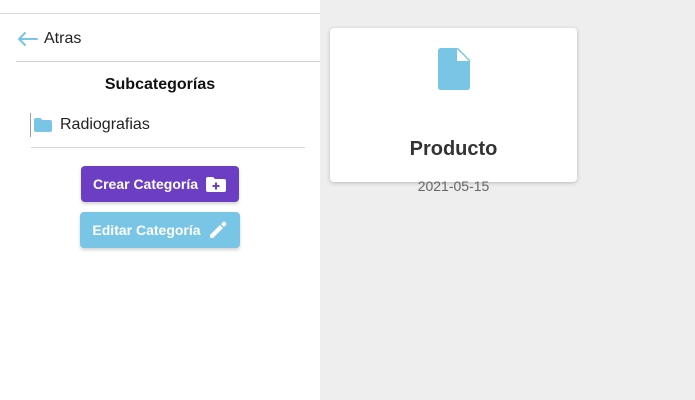 The image size is (695, 400). I want to click on create-category-button: Crear Categoría, so click(160, 184).